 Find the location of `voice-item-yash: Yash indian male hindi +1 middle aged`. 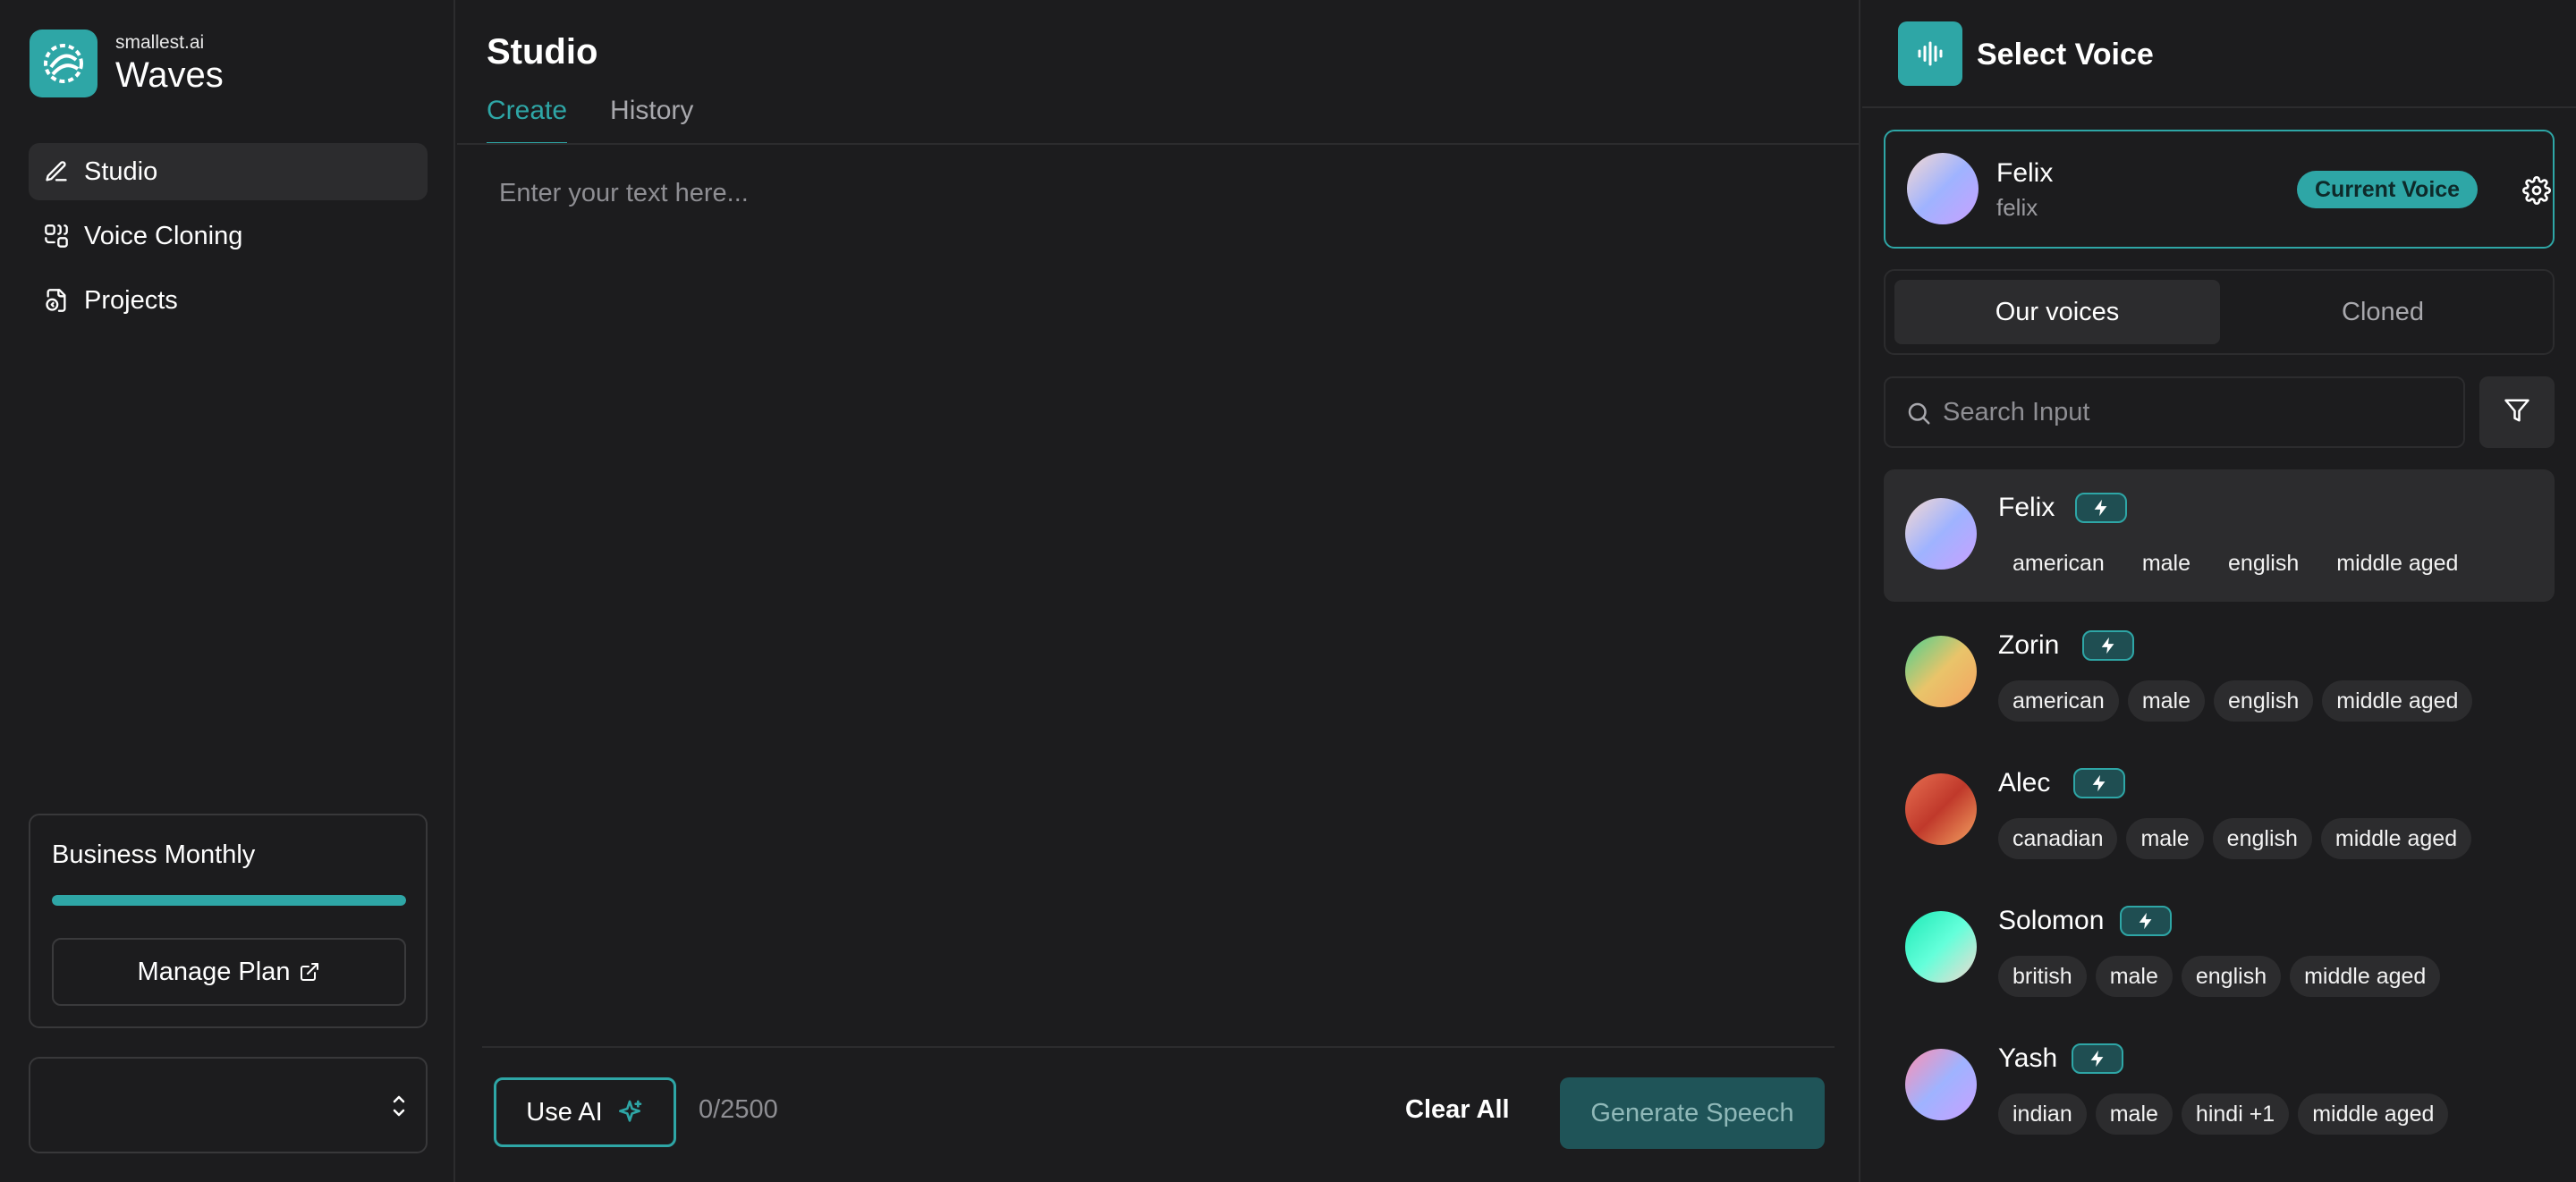

voice-item-yash: Yash indian male hindi +1 middle aged is located at coordinates (2219, 1086).